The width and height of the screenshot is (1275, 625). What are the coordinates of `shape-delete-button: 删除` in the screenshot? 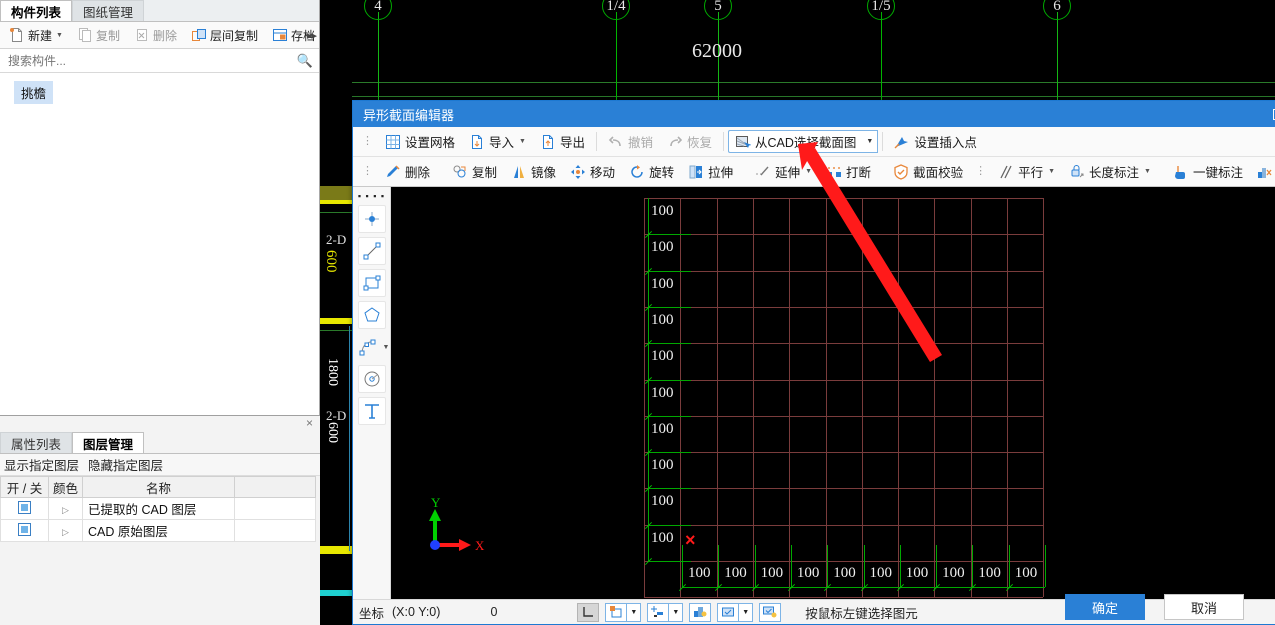 It's located at (407, 171).